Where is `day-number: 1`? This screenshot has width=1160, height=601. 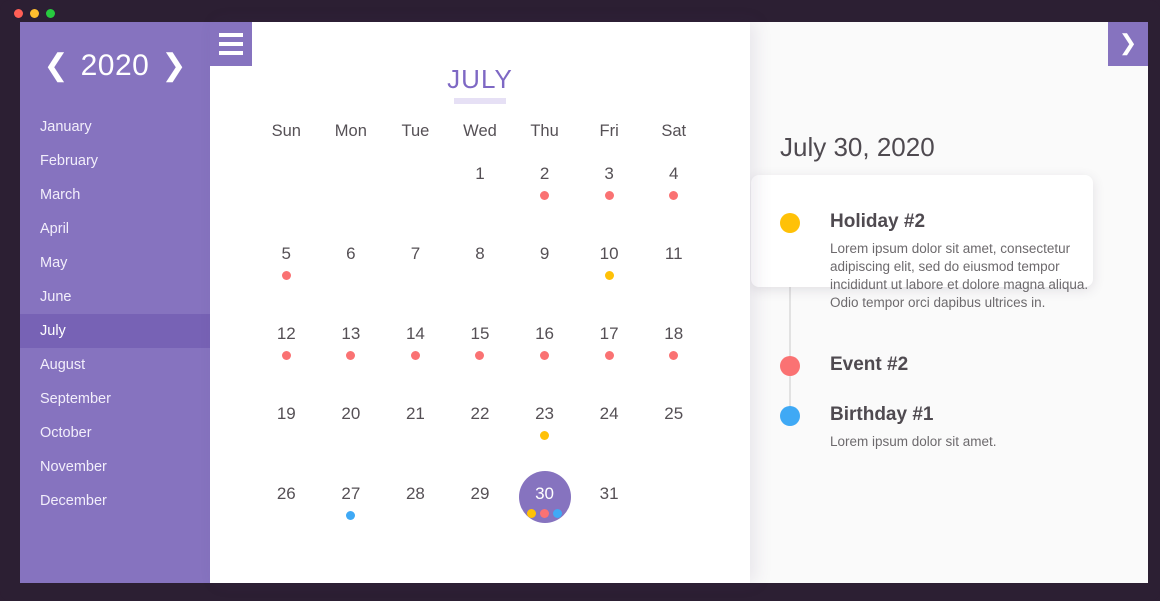
day-number: 1 is located at coordinates (480, 173).